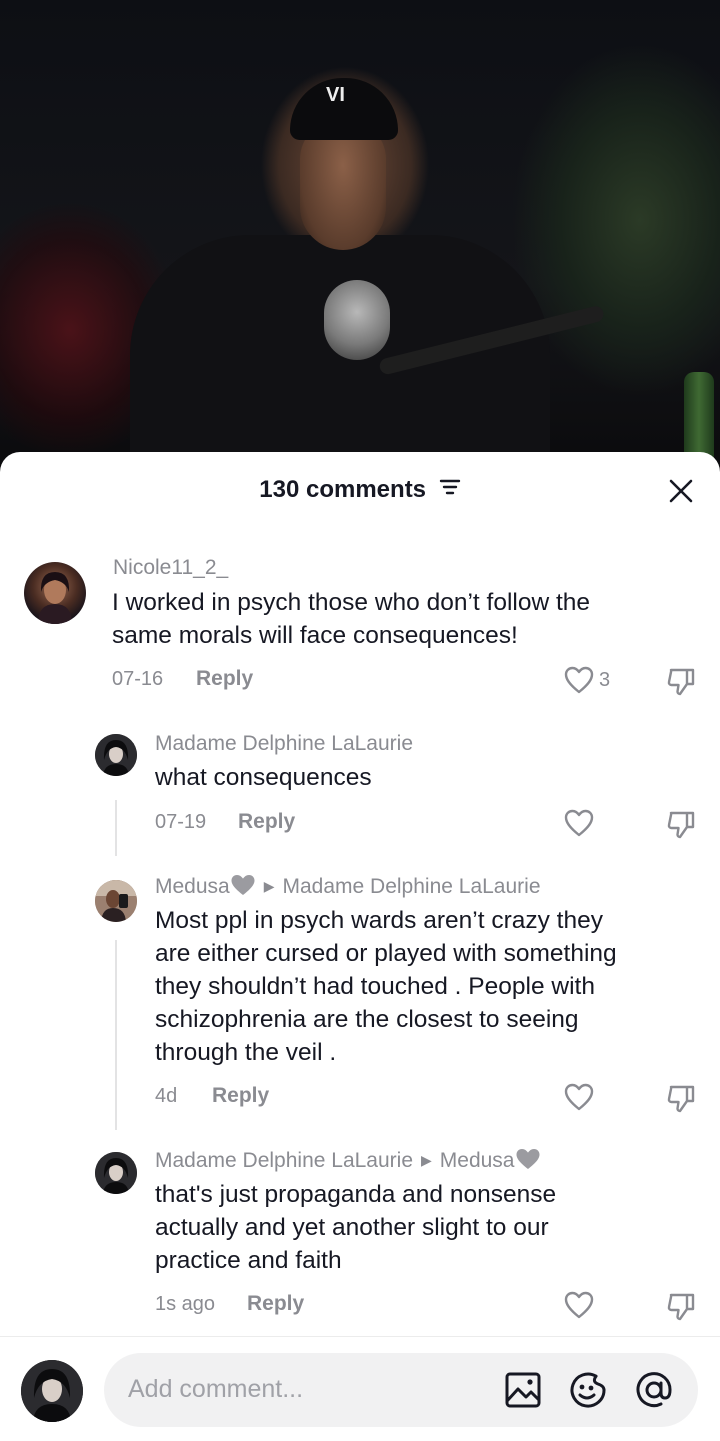 The width and height of the screenshot is (720, 1441). Describe the element at coordinates (192, 886) in the screenshot. I see `username-text: Medusa` at that location.